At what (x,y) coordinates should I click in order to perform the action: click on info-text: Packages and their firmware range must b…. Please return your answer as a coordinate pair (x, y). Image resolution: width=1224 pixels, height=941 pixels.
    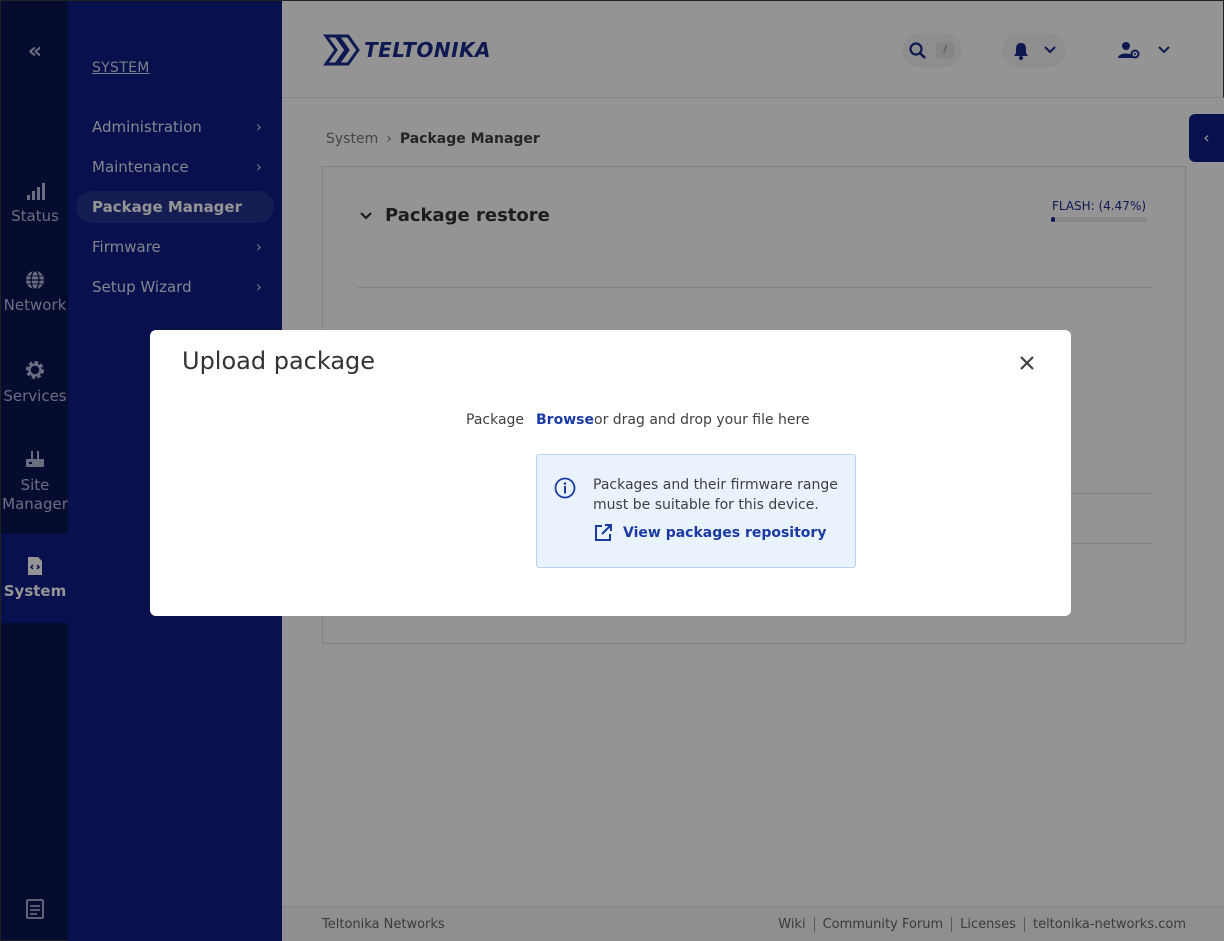
    Looking at the image, I should click on (715, 495).